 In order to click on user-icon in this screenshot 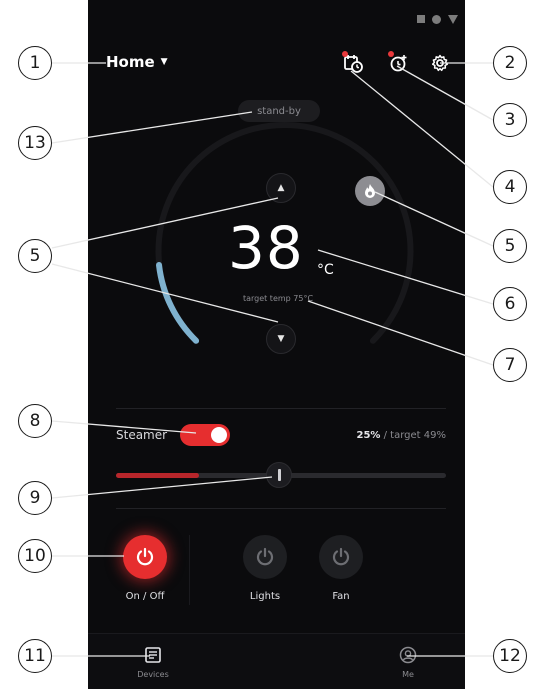, I will do `click(408, 655)`.